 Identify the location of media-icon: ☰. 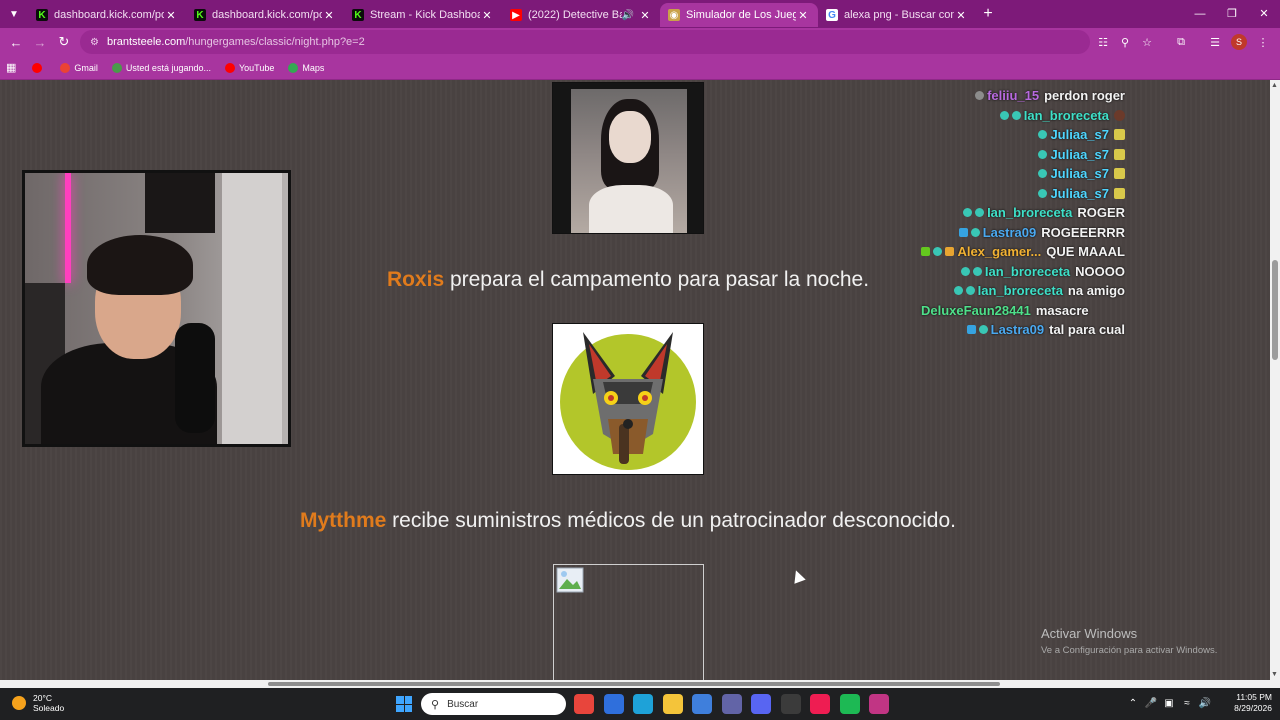
(1215, 42).